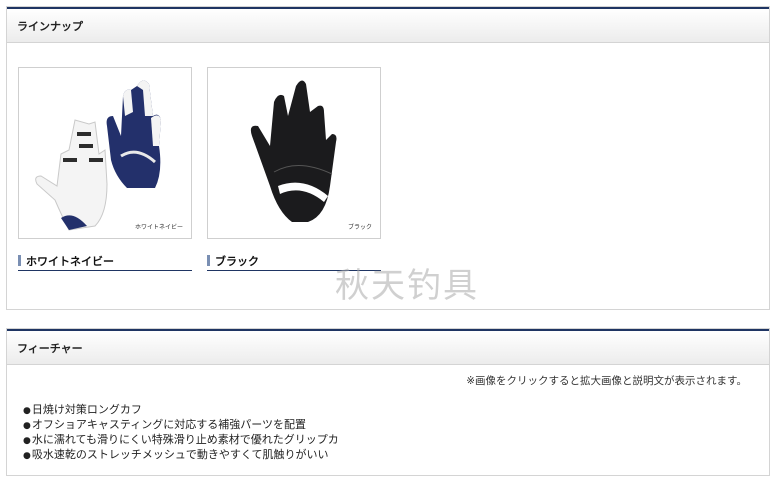 The width and height of the screenshot is (778, 486). What do you see at coordinates (388, 25) in the screenshot?
I see `lineup-header: ラインナップ` at bounding box center [388, 25].